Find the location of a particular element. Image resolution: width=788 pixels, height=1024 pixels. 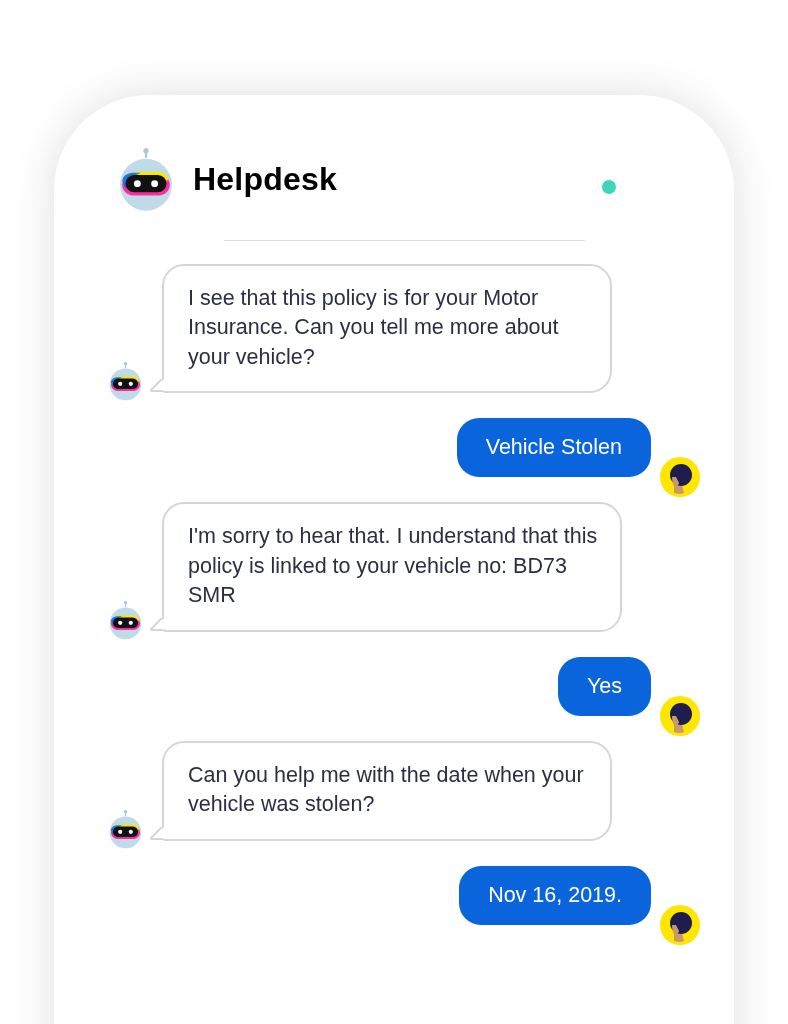

user-message: Vehicle Stolen is located at coordinates (553, 448).